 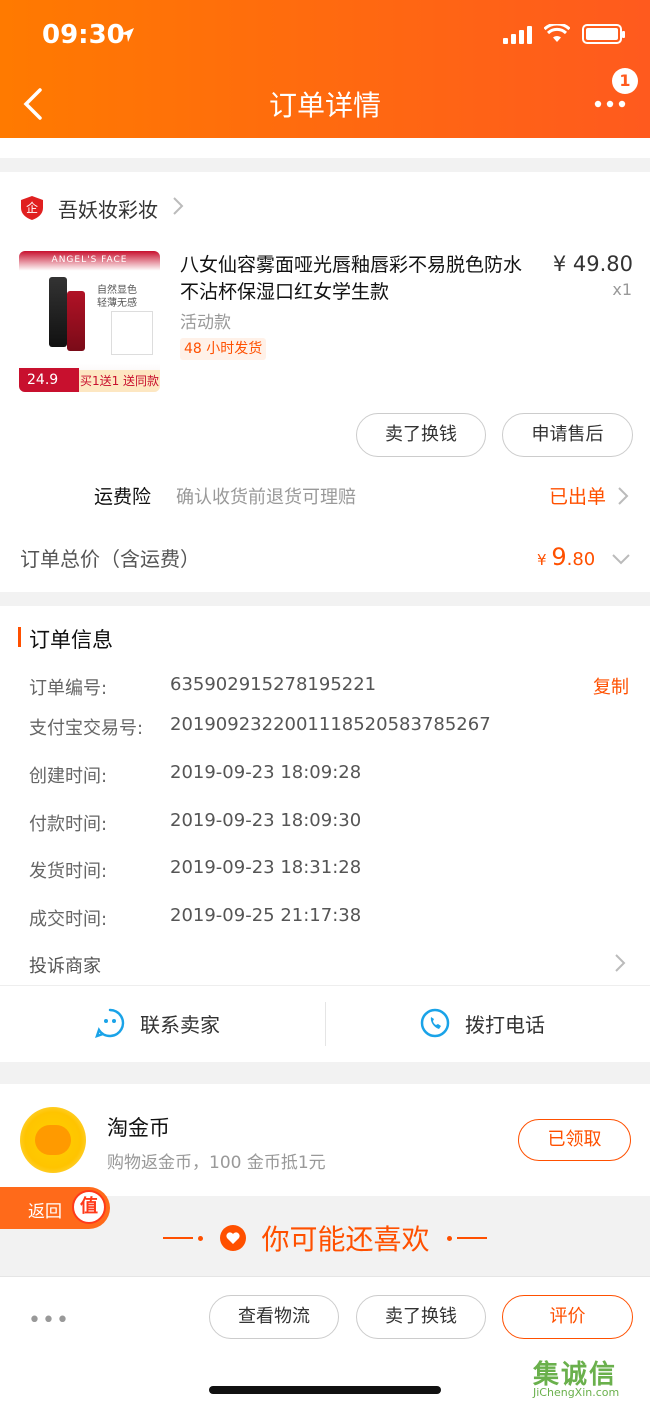 What do you see at coordinates (108, 208) in the screenshot?
I see `shop-name: 吾妖妆彩妆` at bounding box center [108, 208].